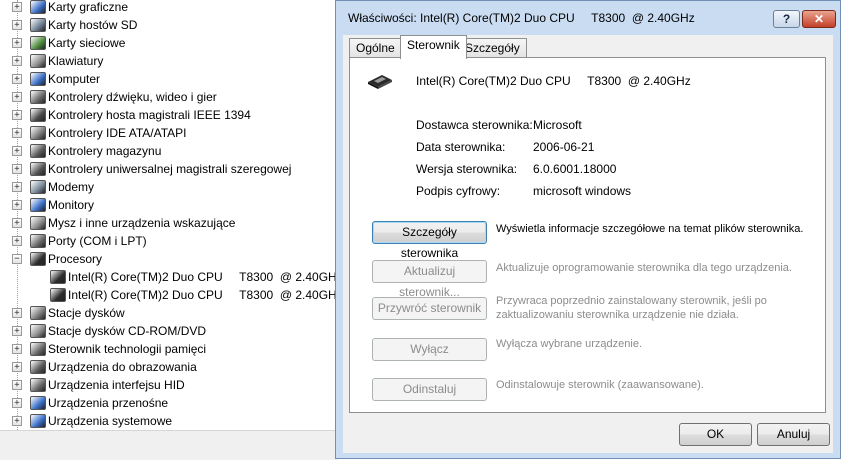 This screenshot has height=460, width=841. I want to click on tree-item-label: Kontrolery dźwięku, wideo i gier, so click(132, 97).